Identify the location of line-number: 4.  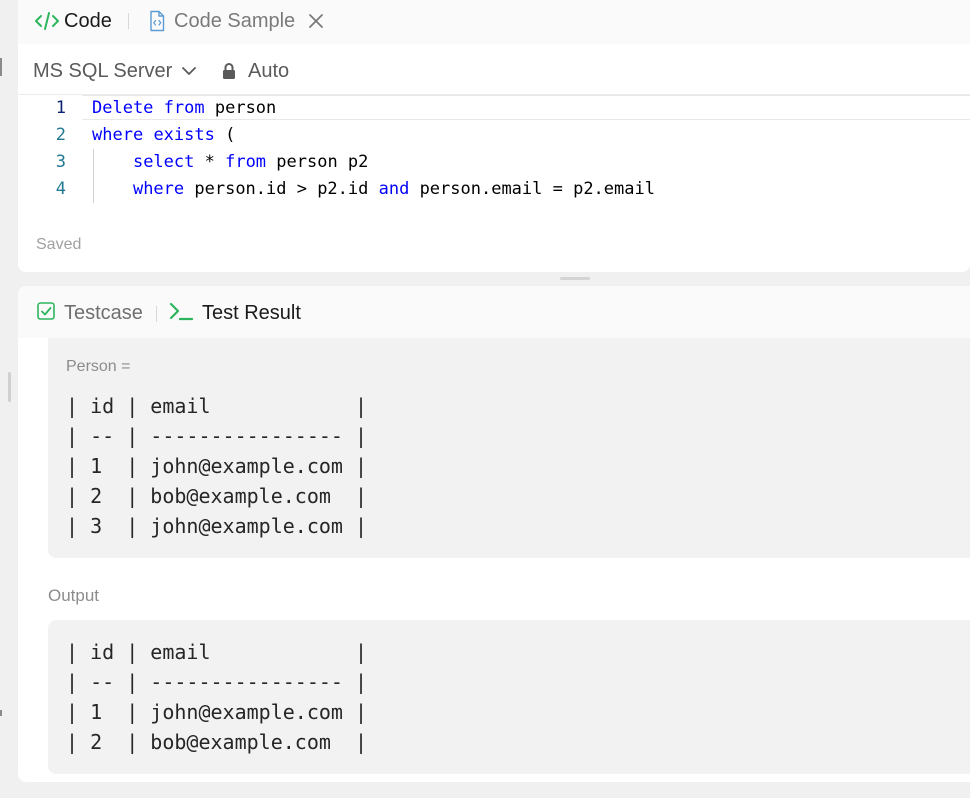
(60, 189).